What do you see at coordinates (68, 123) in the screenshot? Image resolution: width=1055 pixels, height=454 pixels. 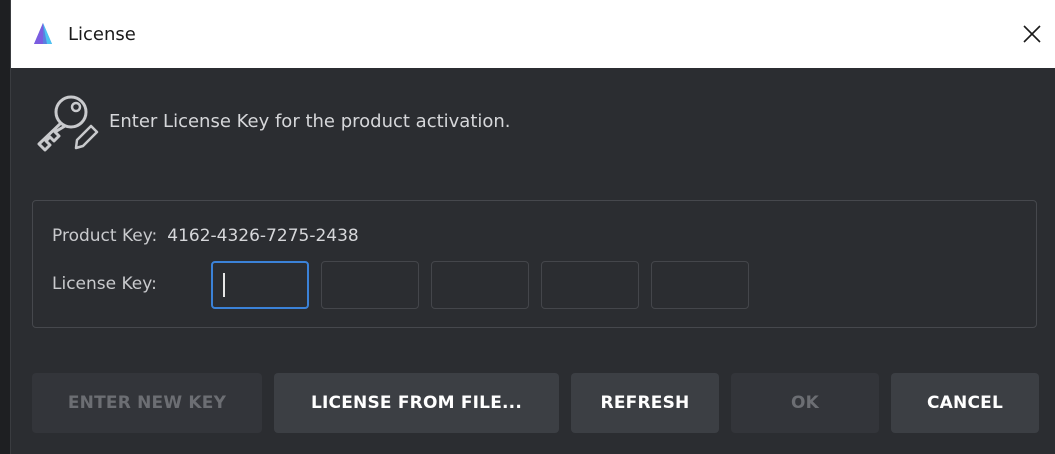 I see `key-icon` at bounding box center [68, 123].